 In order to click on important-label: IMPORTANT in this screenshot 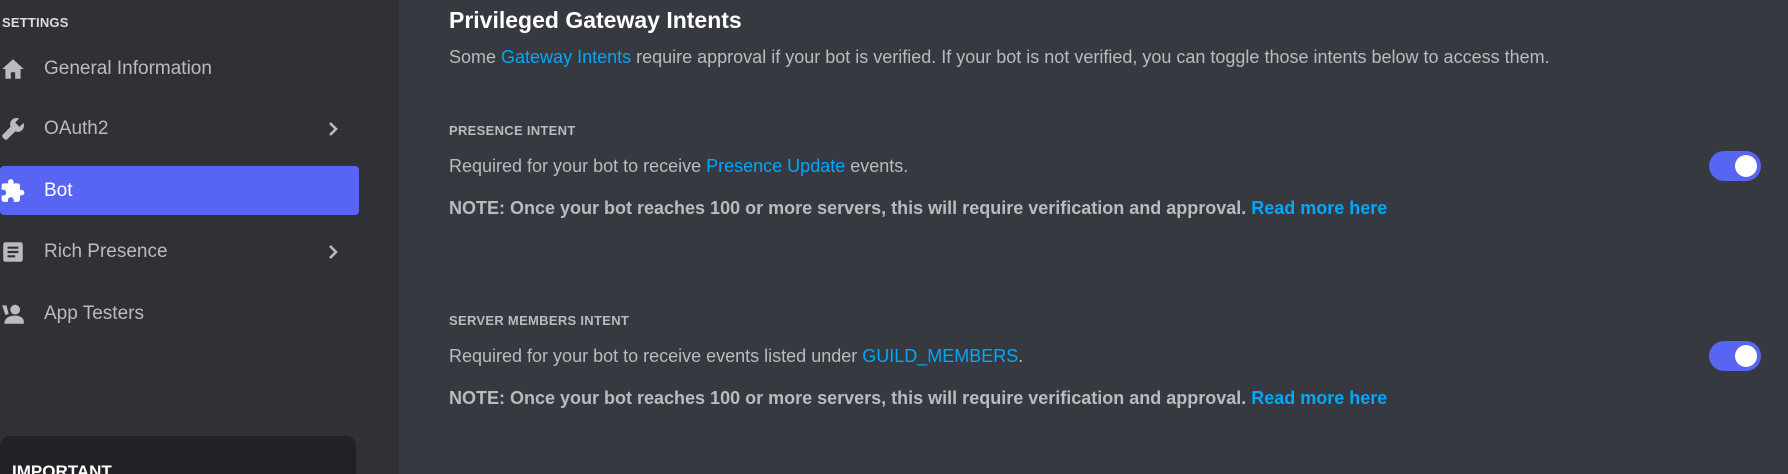, I will do `click(62, 468)`.